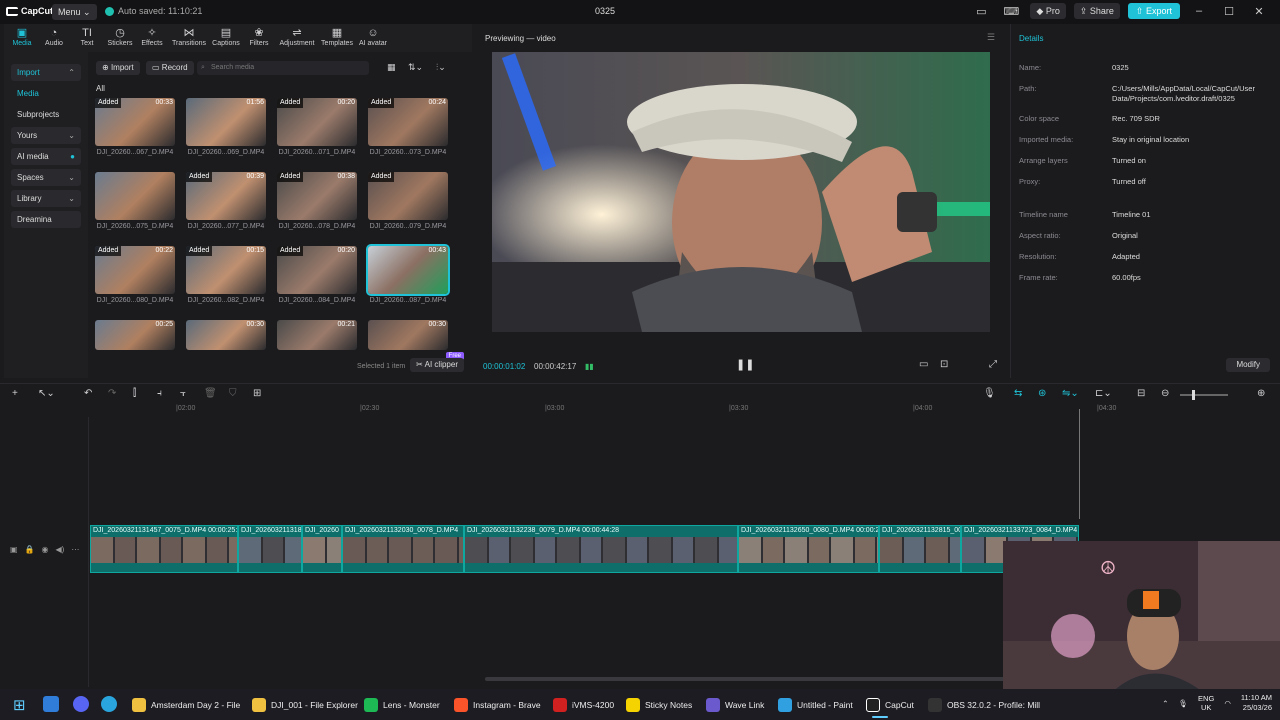 This screenshot has width=1280, height=720. What do you see at coordinates (1204, 395) in the screenshot?
I see `zoom-slider` at bounding box center [1204, 395].